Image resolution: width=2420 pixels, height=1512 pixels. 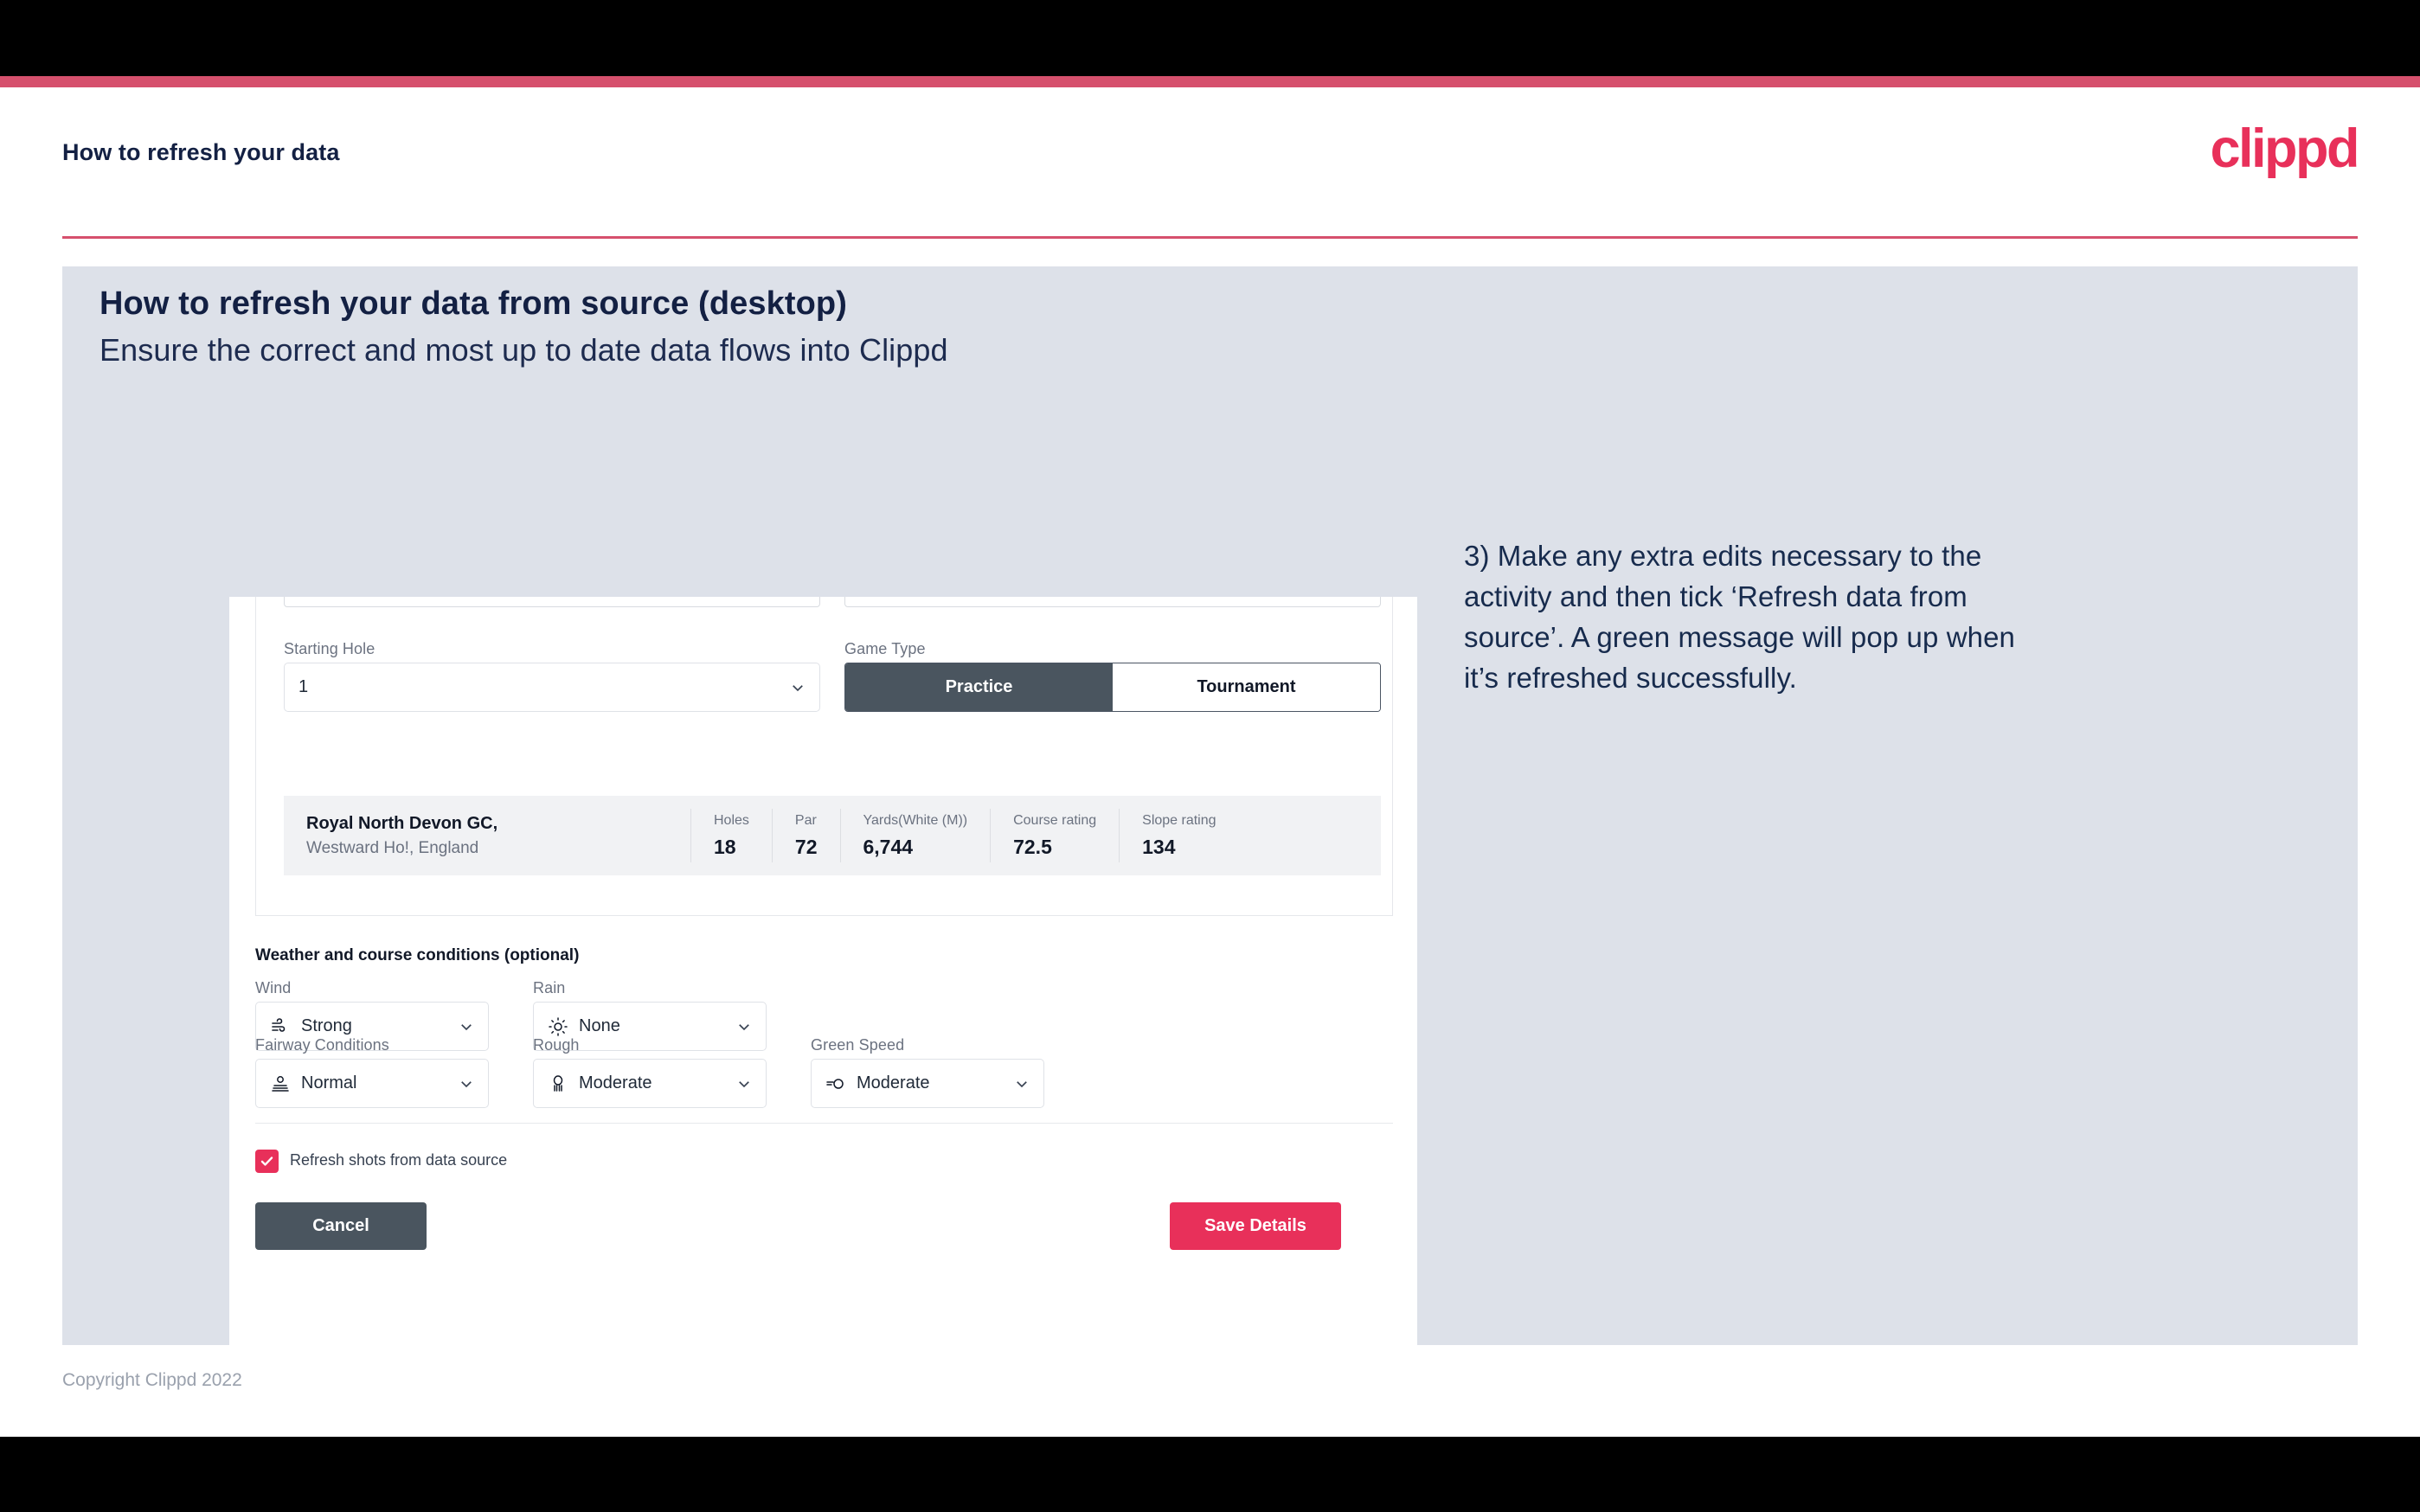 I want to click on rain-value: None, so click(x=599, y=1025).